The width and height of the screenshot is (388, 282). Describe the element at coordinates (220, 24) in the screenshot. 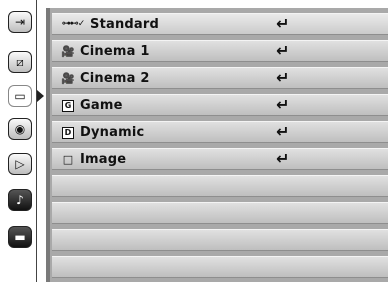

I see `menu-item-standard: ⊶⊷✓ Standard ↵` at that location.